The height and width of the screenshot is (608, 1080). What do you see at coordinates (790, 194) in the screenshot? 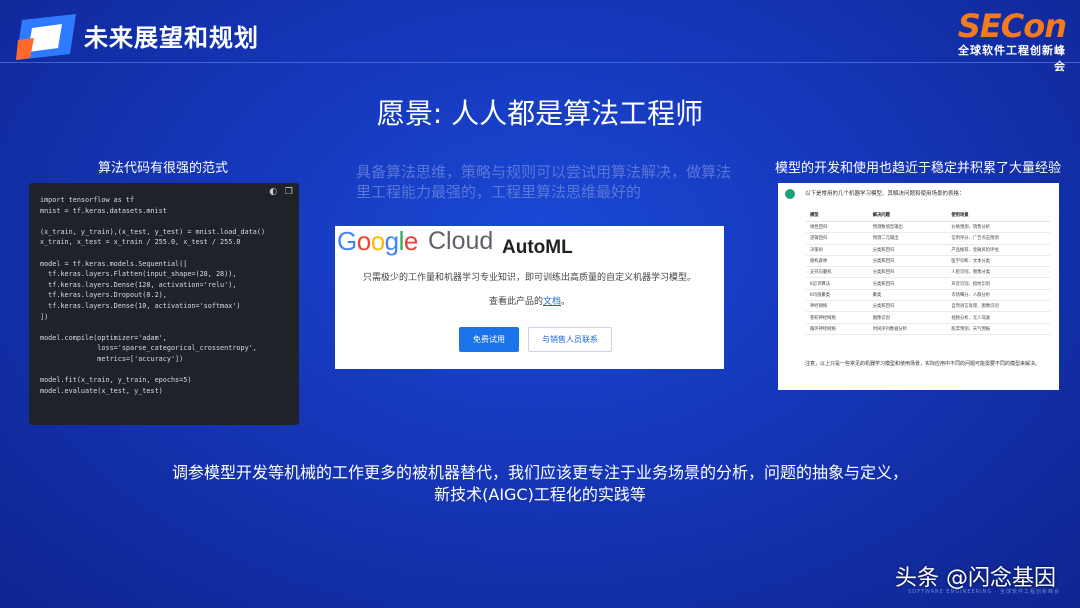
I see `chatgpt-avatar-icon` at bounding box center [790, 194].